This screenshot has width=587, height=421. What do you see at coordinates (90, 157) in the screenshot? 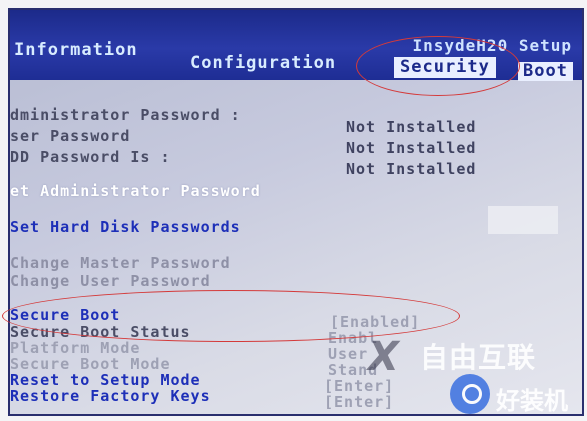
I see `hdd-password-label: DD Password Is :` at bounding box center [90, 157].